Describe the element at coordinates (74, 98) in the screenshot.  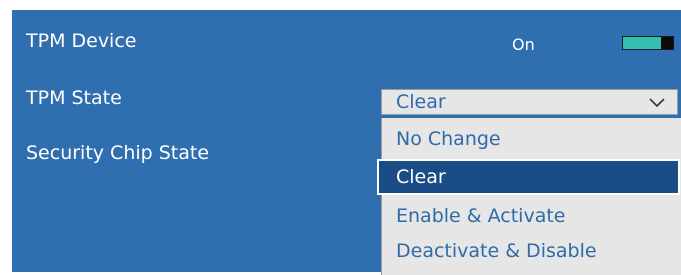
I see `tpm-state-label: TPM State` at that location.